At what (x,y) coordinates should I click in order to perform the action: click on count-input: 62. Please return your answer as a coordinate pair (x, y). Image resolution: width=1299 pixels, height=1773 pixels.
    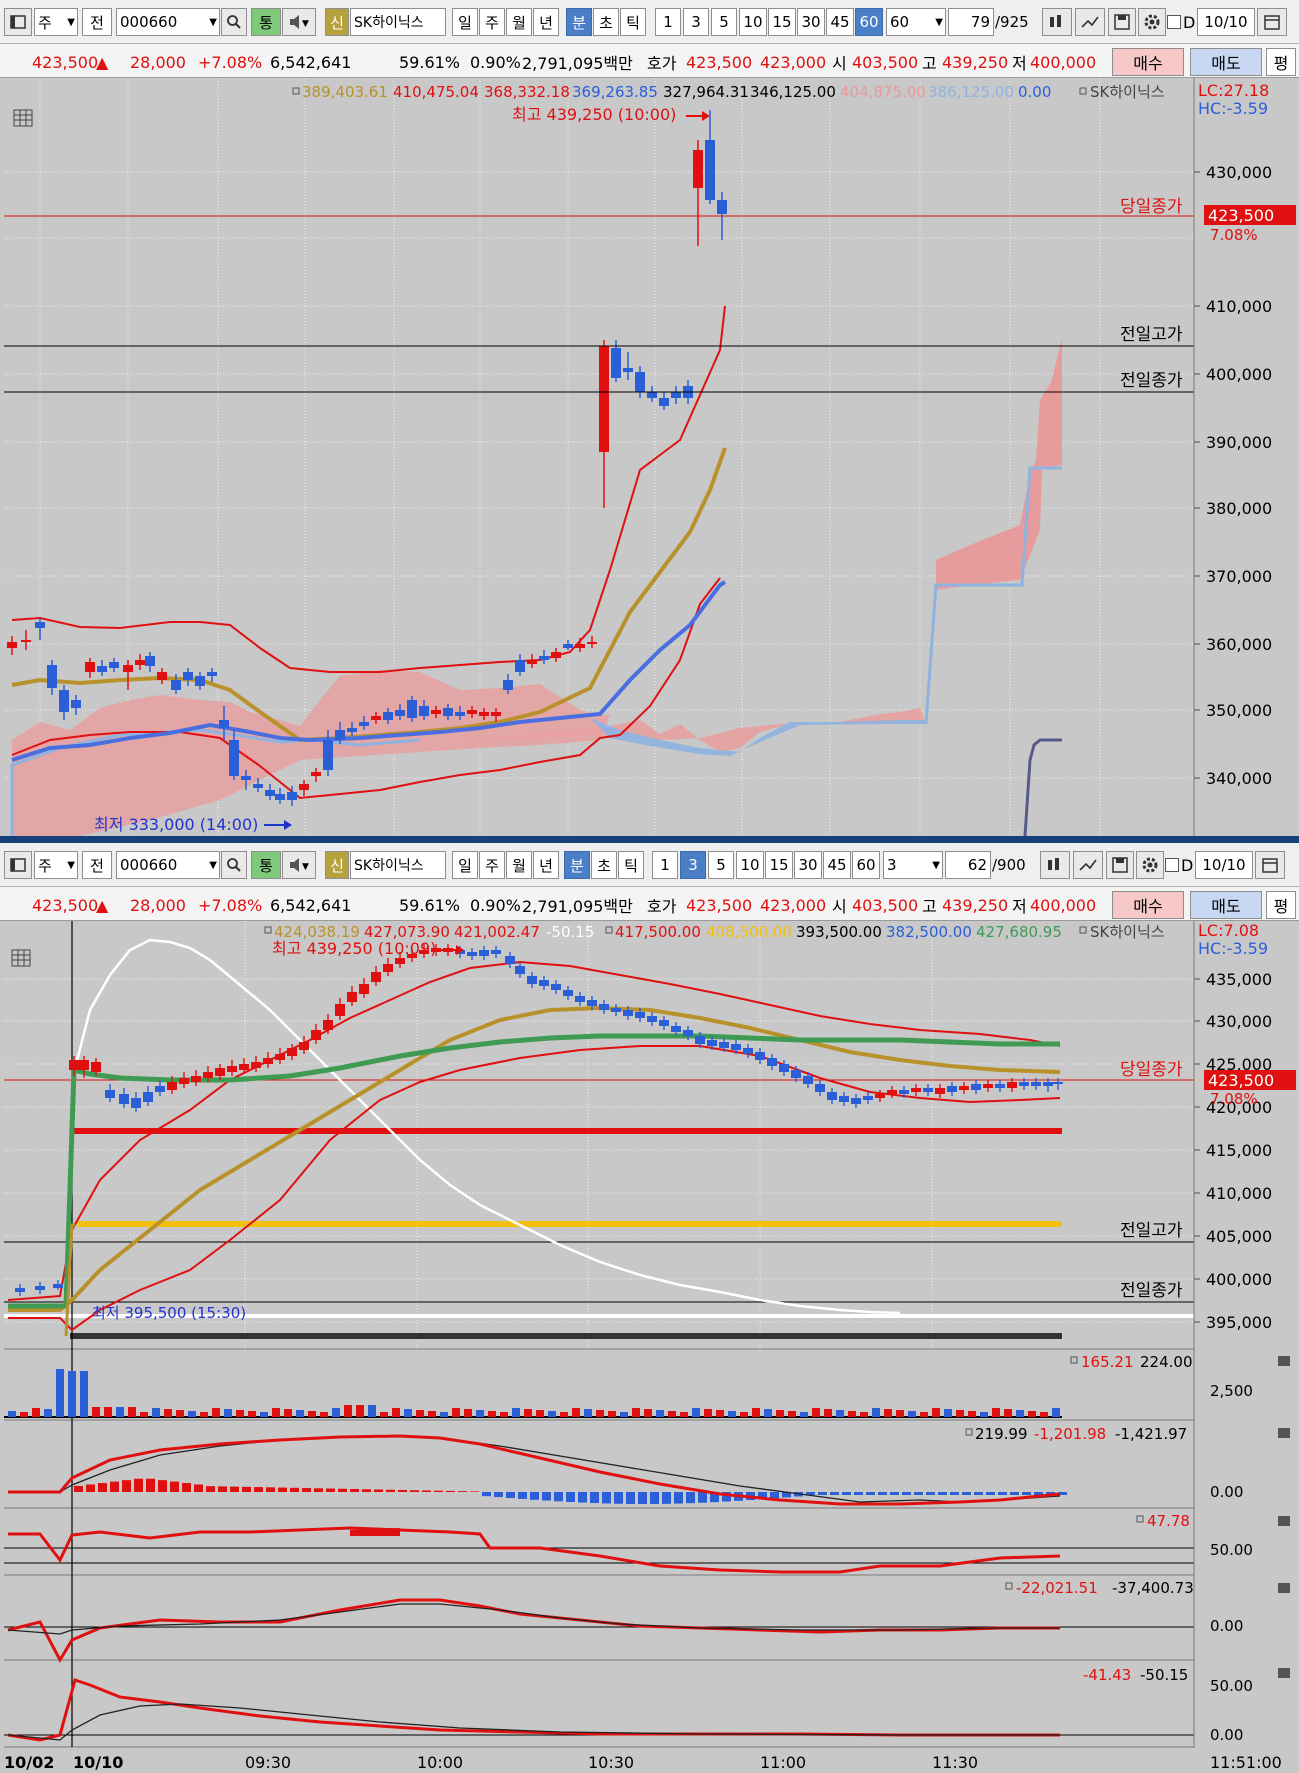
    Looking at the image, I should click on (968, 865).